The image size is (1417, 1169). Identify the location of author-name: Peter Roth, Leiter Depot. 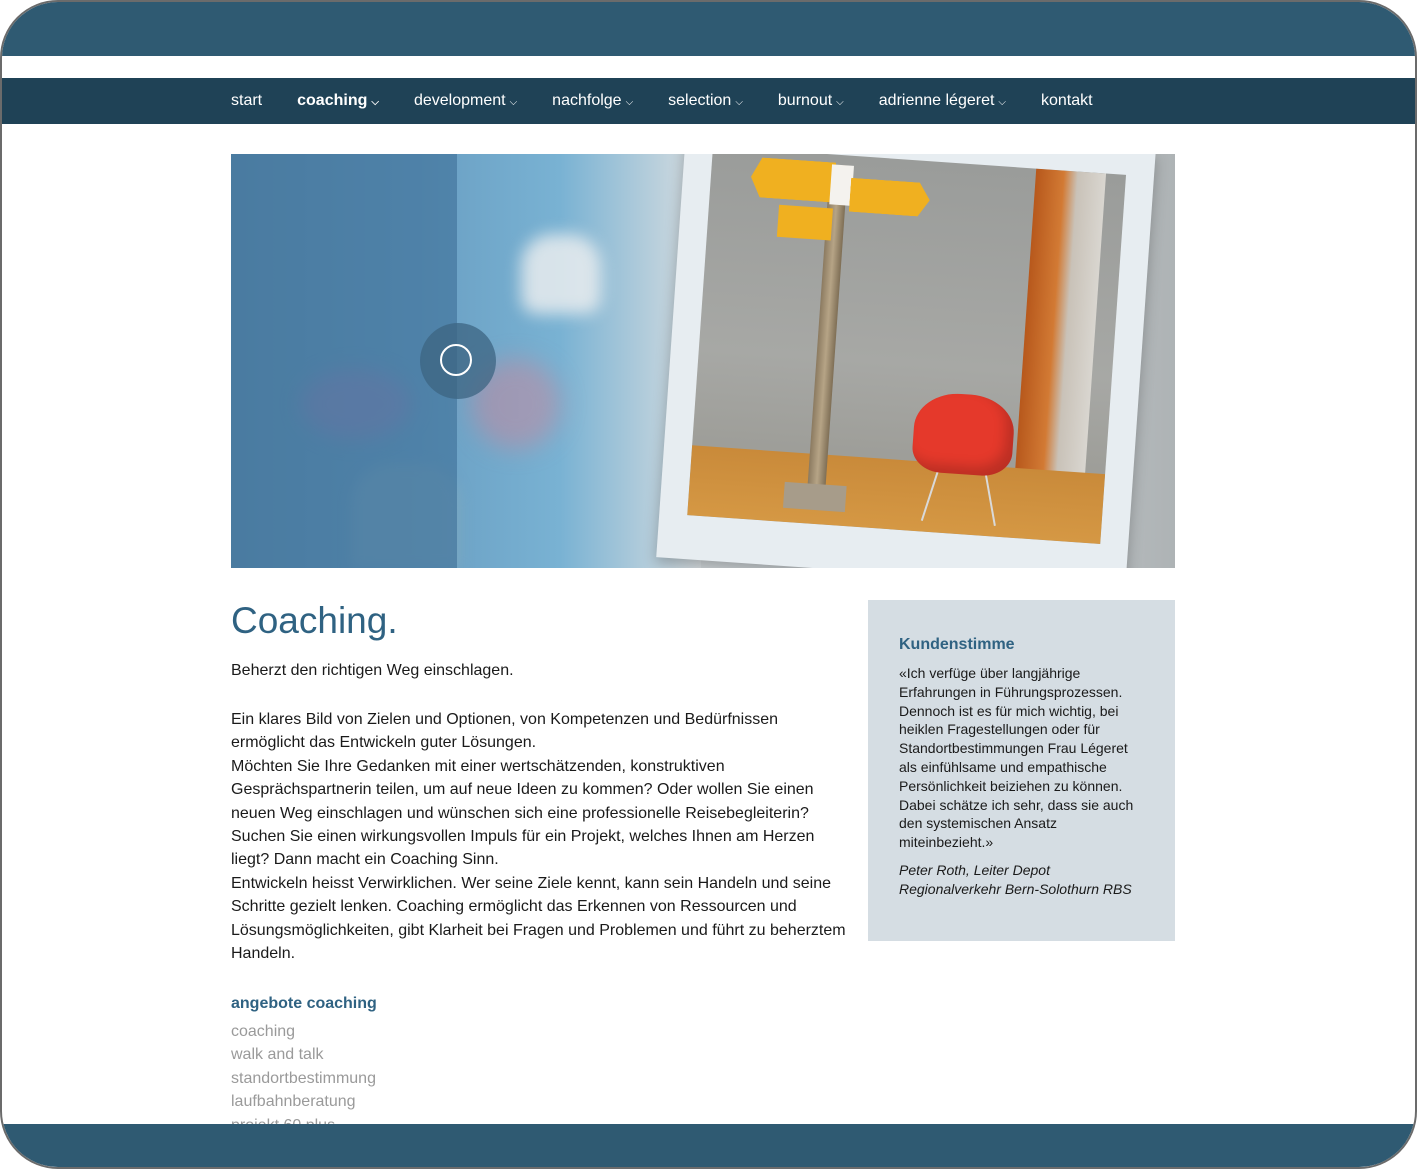
(974, 869).